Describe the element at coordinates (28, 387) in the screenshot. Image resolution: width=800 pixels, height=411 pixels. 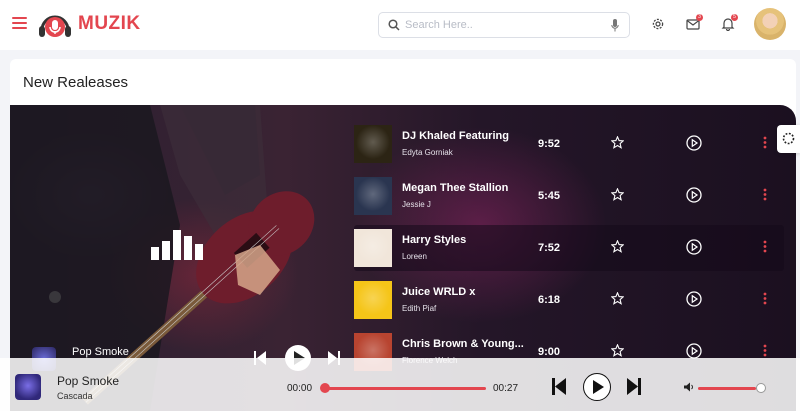
I see `now-playing-album-art` at that location.